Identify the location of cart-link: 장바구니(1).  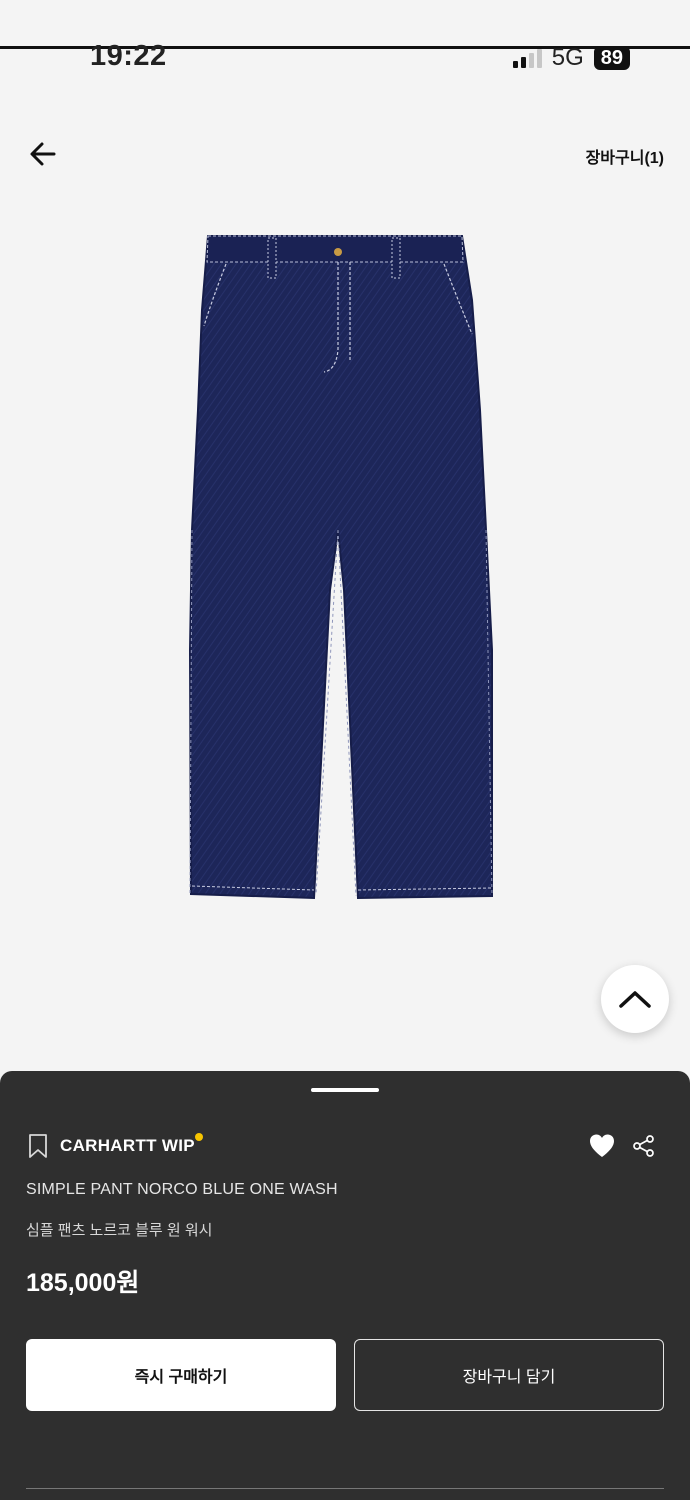
(625, 156).